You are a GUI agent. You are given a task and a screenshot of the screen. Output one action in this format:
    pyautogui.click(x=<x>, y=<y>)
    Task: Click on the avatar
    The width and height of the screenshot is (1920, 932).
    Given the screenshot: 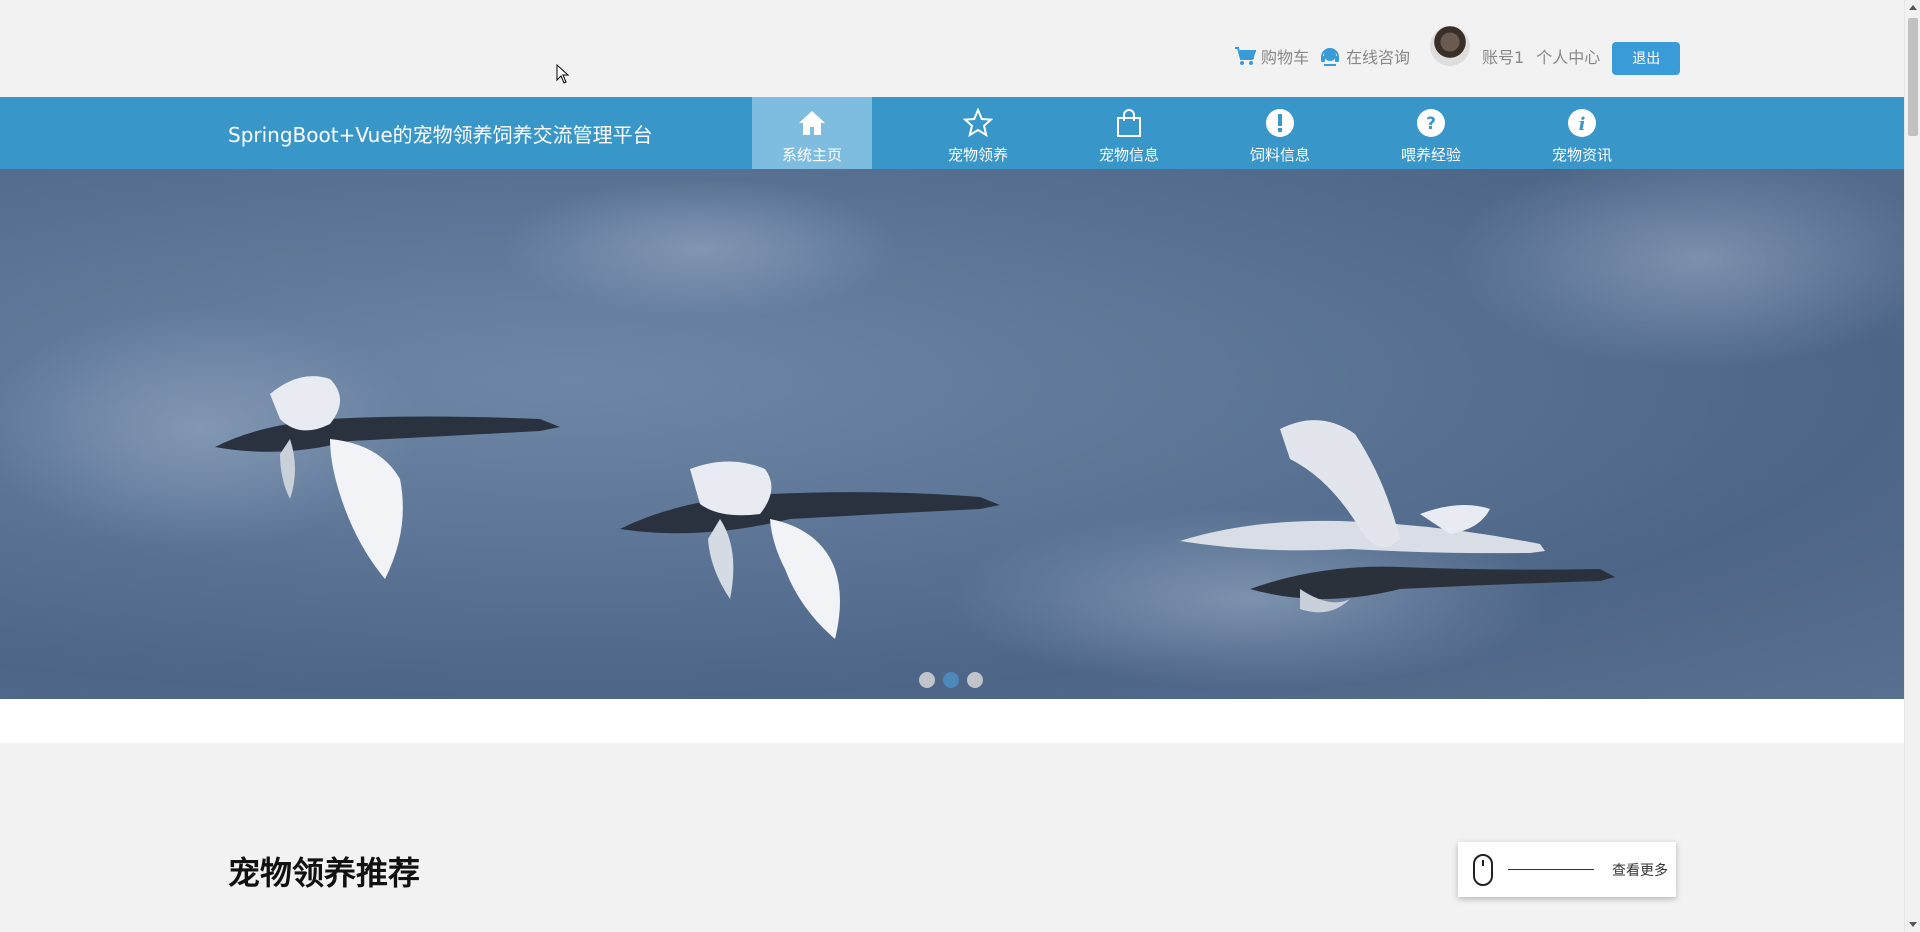 What is the action you would take?
    pyautogui.click(x=1450, y=46)
    